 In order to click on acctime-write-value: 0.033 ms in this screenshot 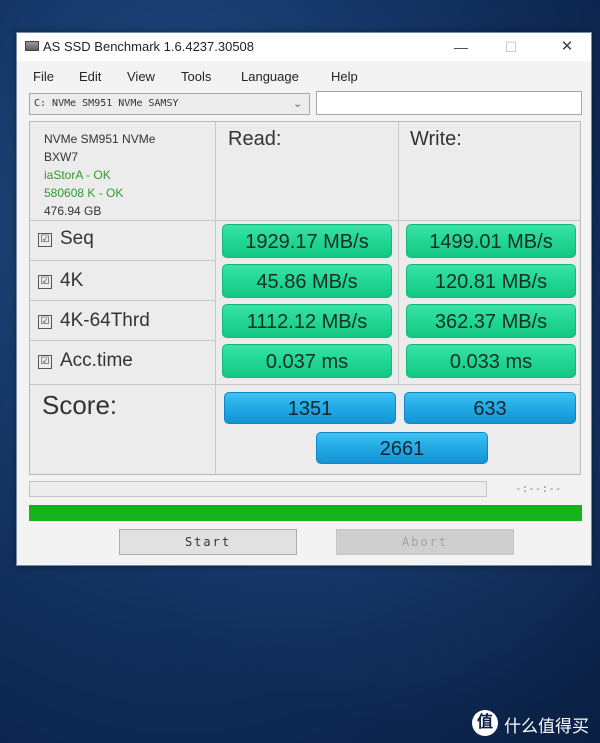, I will do `click(491, 361)`.